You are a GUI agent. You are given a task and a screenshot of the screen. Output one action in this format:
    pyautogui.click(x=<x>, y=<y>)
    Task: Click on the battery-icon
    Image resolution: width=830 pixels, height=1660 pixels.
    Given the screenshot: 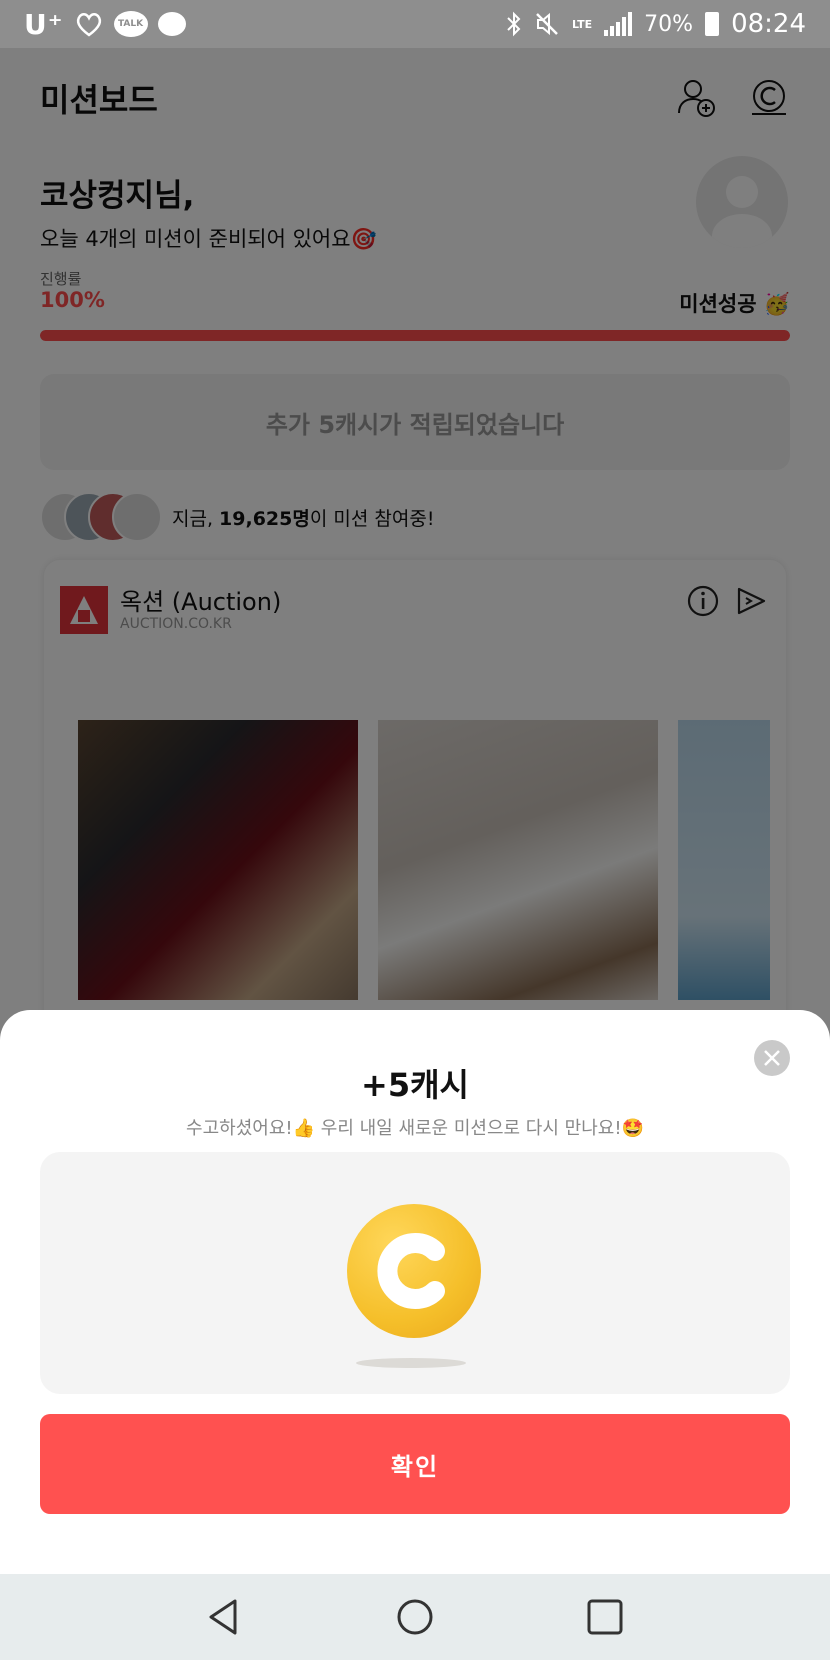 What is the action you would take?
    pyautogui.click(x=712, y=24)
    